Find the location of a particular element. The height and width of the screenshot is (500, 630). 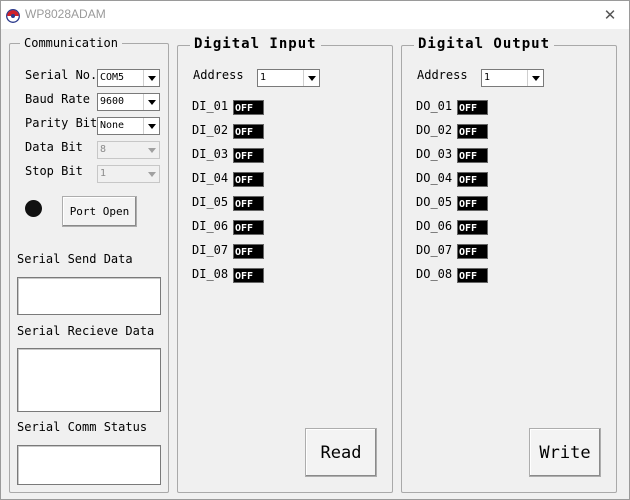

write-button: Write is located at coordinates (565, 452).